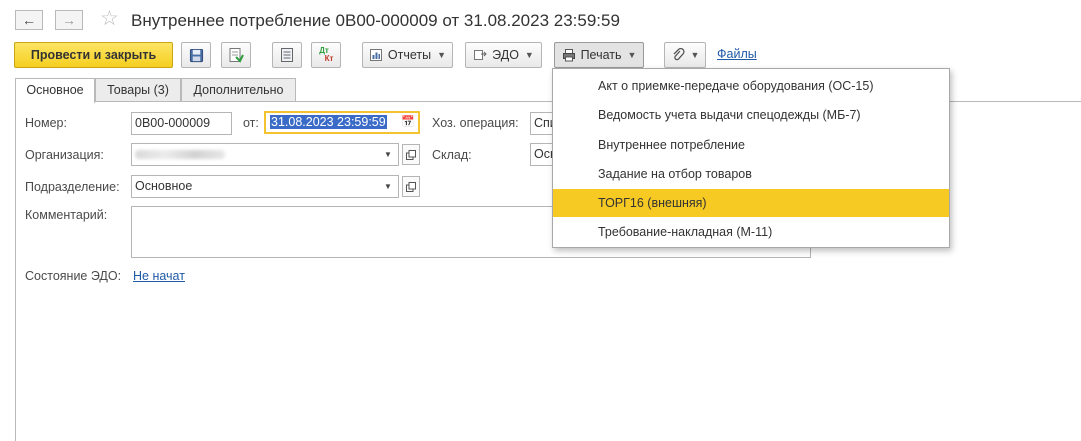 Image resolution: width=1081 pixels, height=441 pixels. I want to click on division-value: Основное, so click(164, 186).